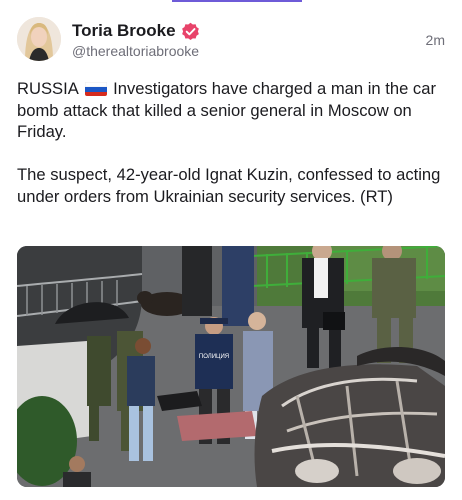  I want to click on post-header: Toria Brooke @therealtoriabrooke 2m, so click(231, 40).